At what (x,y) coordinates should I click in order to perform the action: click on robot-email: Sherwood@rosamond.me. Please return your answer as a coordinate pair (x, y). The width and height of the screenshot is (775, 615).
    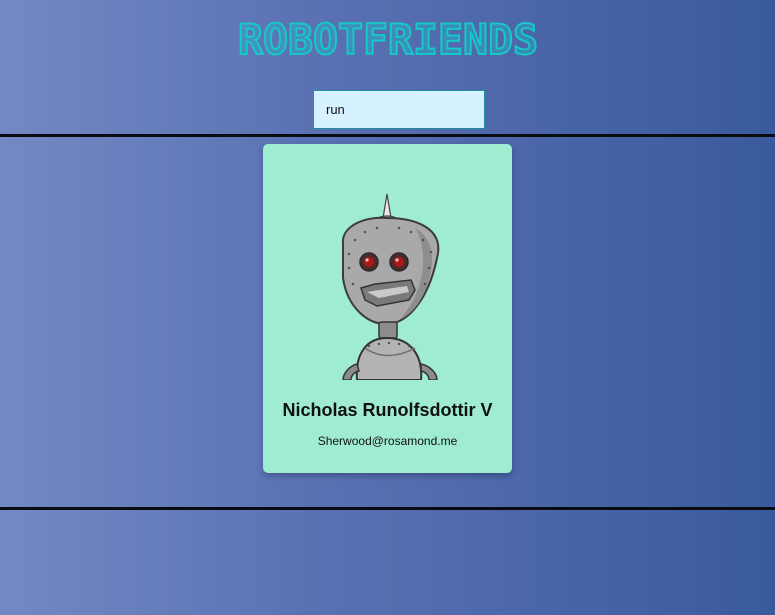
    Looking at the image, I should click on (387, 441).